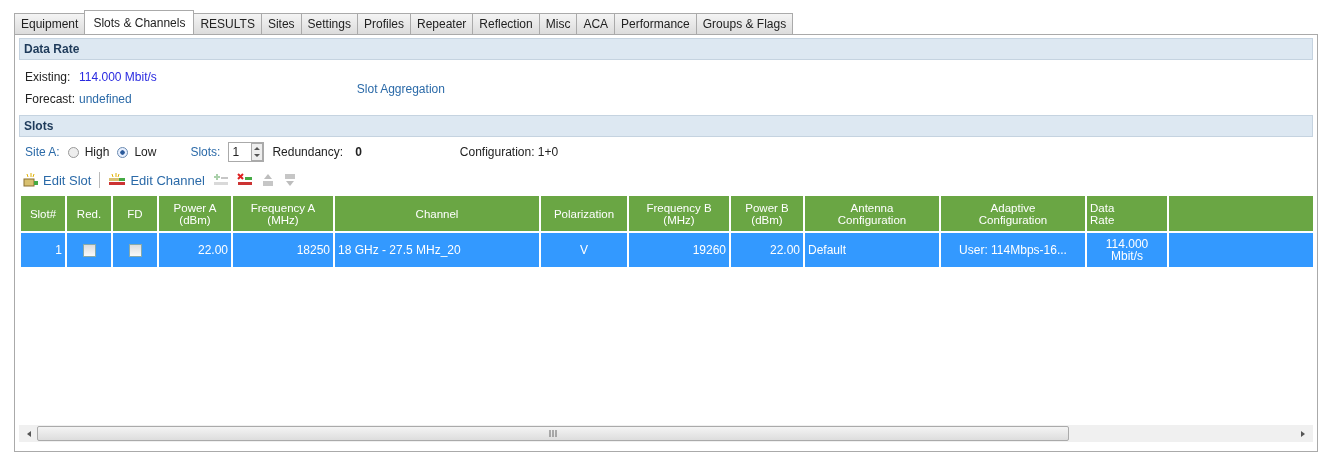  What do you see at coordinates (666, 49) in the screenshot?
I see `section-header: Data Rate` at bounding box center [666, 49].